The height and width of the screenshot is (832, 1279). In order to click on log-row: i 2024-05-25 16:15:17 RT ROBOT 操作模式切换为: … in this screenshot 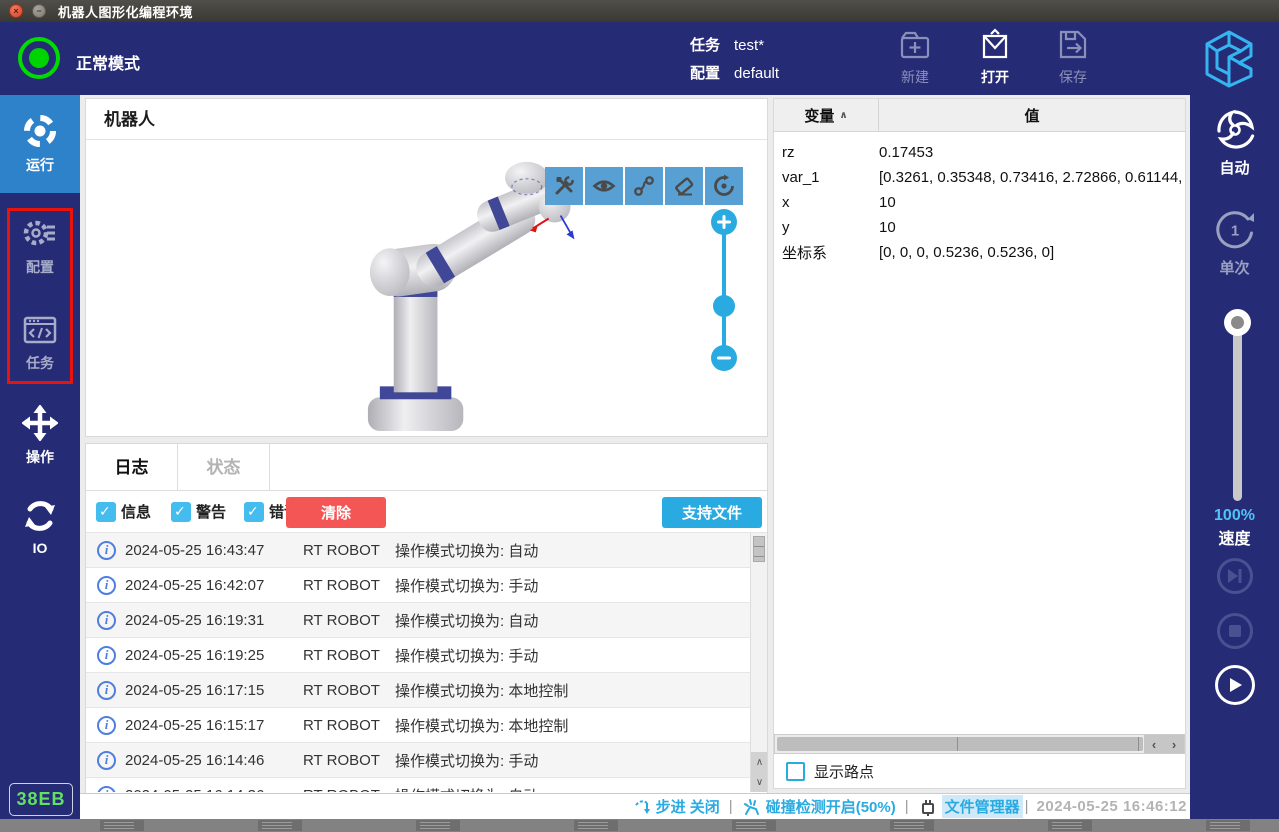, I will do `click(426, 725)`.